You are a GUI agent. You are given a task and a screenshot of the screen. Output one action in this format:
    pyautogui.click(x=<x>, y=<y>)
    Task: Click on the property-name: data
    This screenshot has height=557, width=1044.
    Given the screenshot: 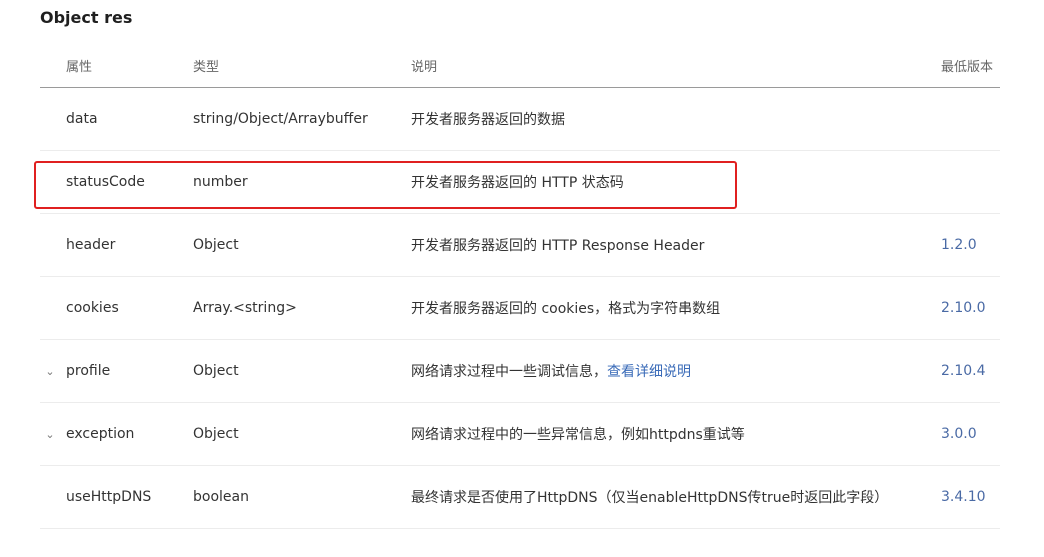 What is the action you would take?
    pyautogui.click(x=82, y=119)
    